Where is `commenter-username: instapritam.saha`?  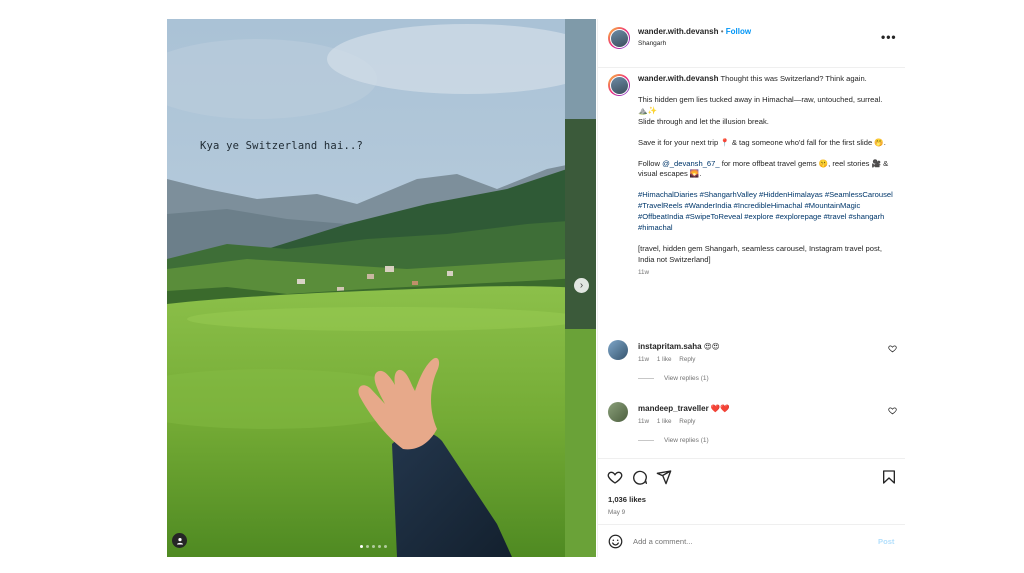 commenter-username: instapritam.saha is located at coordinates (670, 346).